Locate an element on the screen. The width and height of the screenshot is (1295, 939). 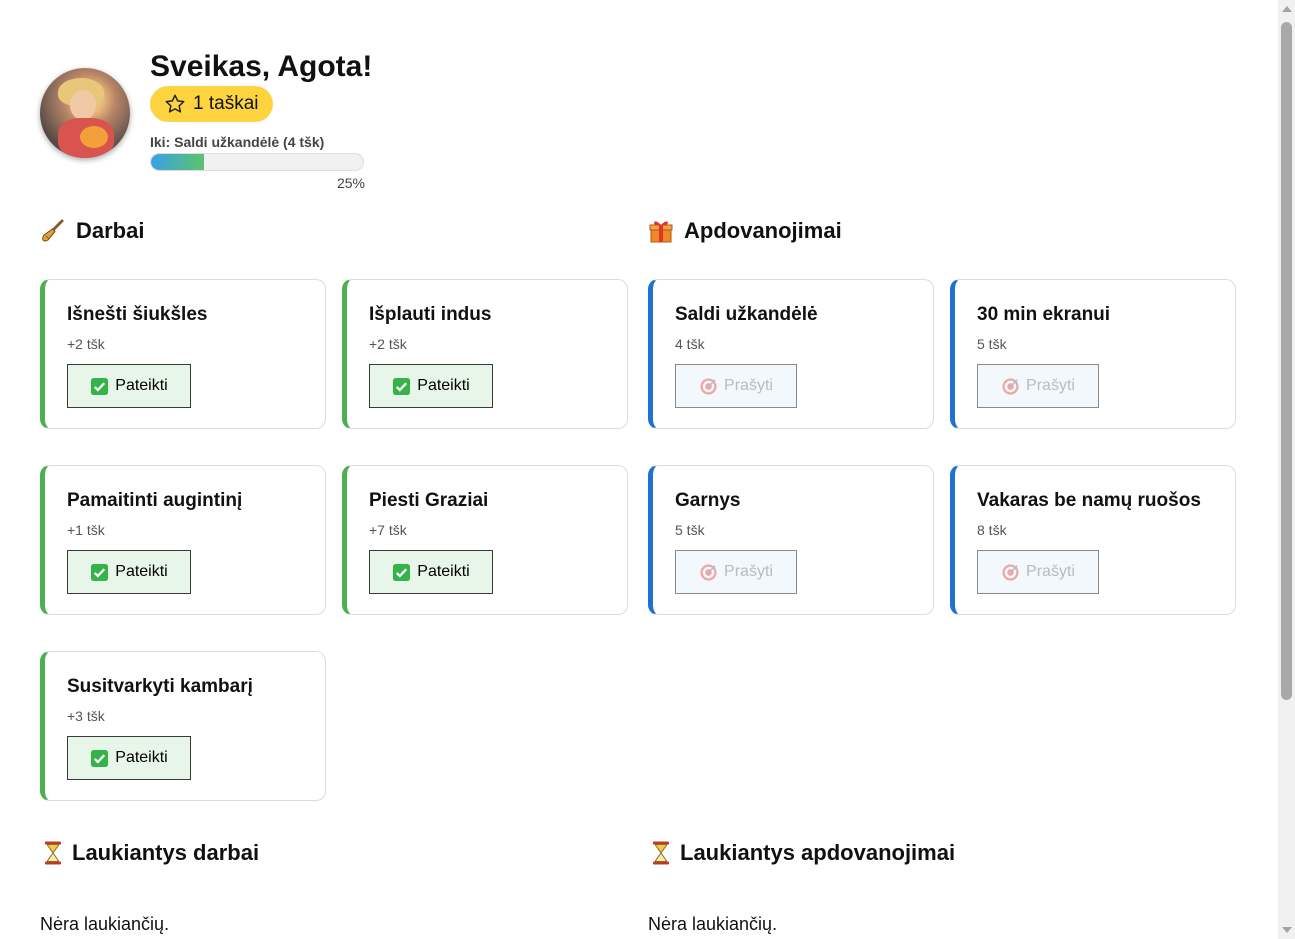
reward-card: Garnys 5 tšk Prašyti is located at coordinates (791, 540).